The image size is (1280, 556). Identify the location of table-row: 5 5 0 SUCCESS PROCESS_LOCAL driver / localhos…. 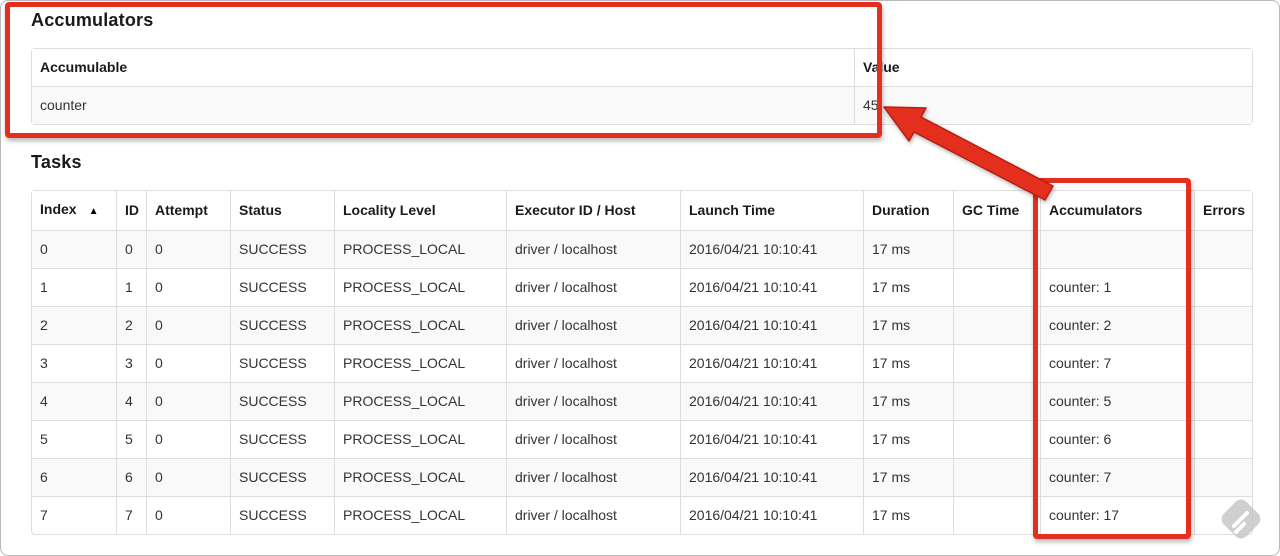
(642, 439).